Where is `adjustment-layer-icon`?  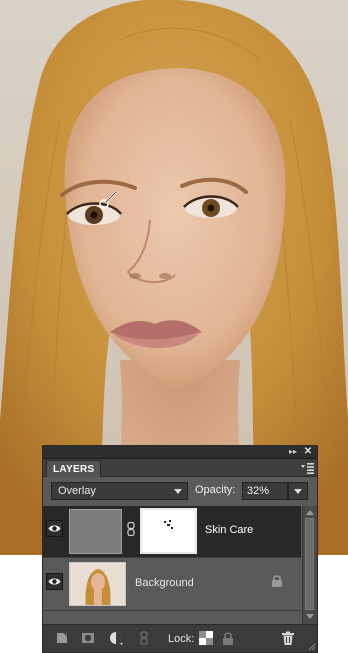
adjustment-layer-icon is located at coordinates (116, 638).